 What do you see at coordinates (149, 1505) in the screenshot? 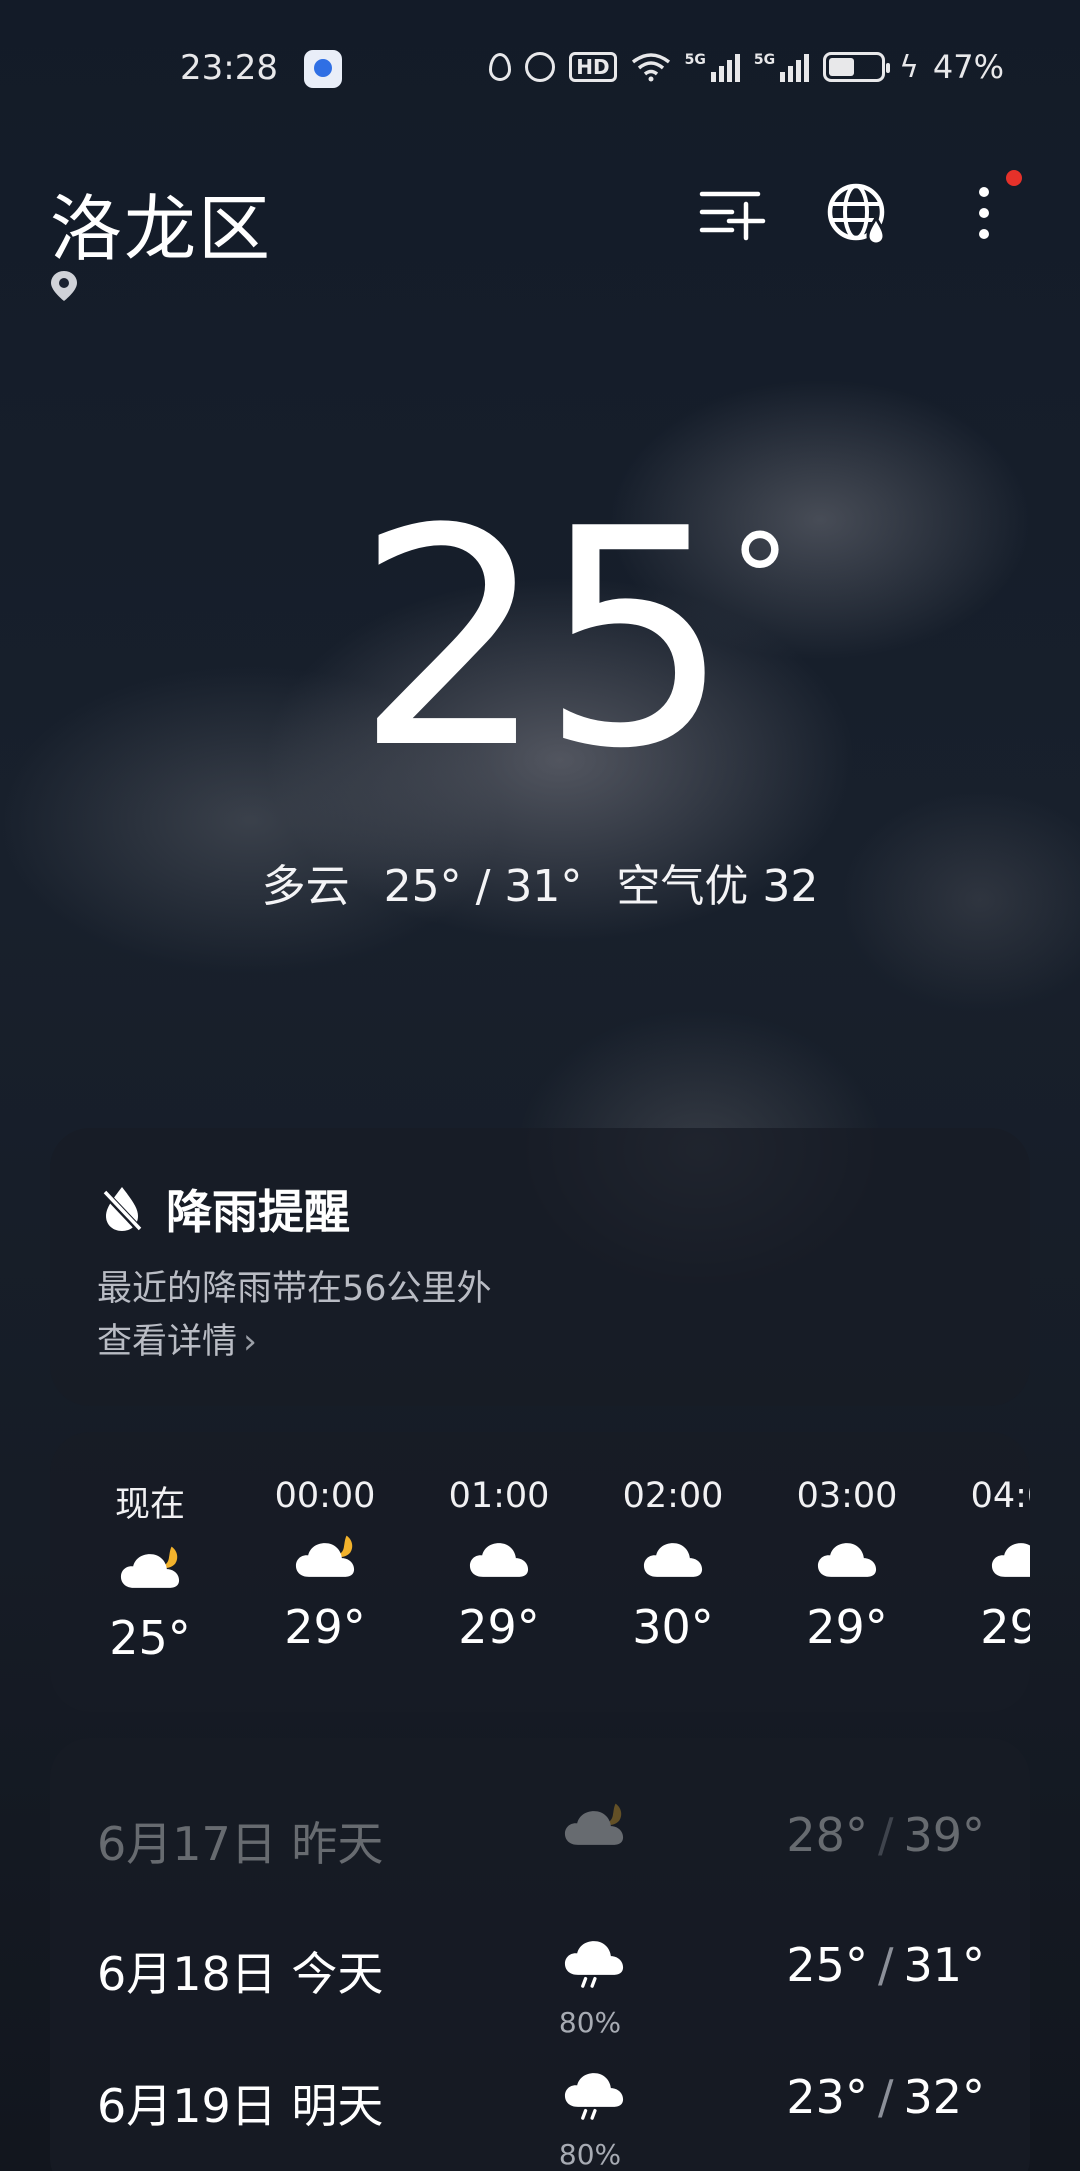
I see `hourly-time: 现在` at bounding box center [149, 1505].